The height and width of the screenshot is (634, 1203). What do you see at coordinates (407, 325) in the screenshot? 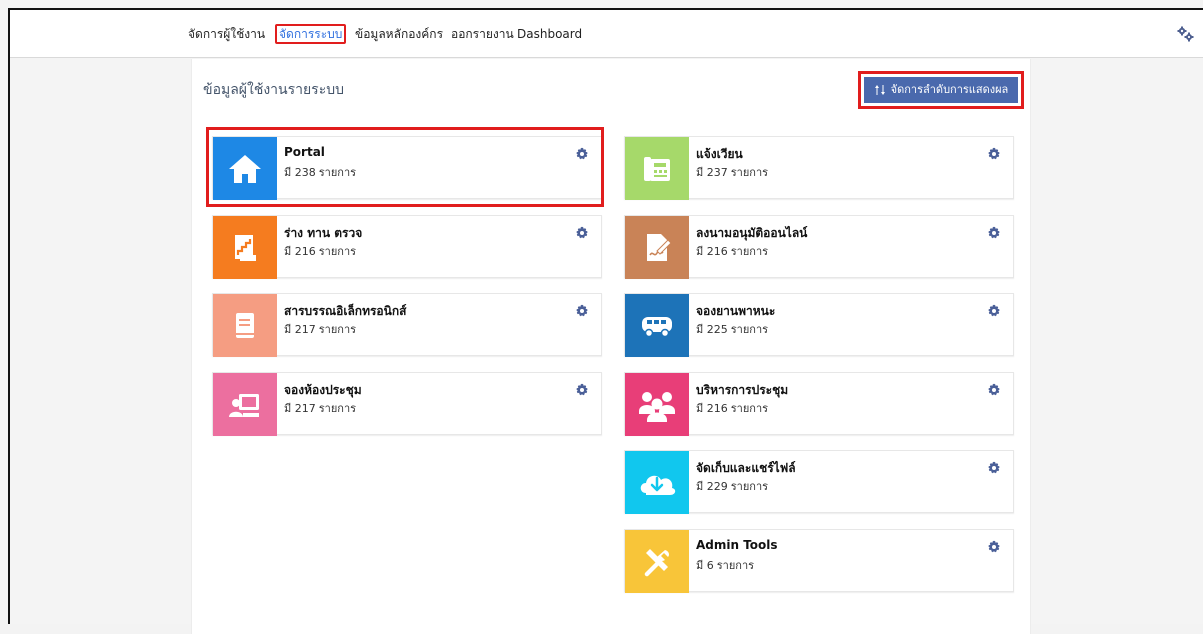
I see `card-electronic-documents: สารบรรณอิเล็กทรอนิกส์ มี 217 รายการ` at bounding box center [407, 325].